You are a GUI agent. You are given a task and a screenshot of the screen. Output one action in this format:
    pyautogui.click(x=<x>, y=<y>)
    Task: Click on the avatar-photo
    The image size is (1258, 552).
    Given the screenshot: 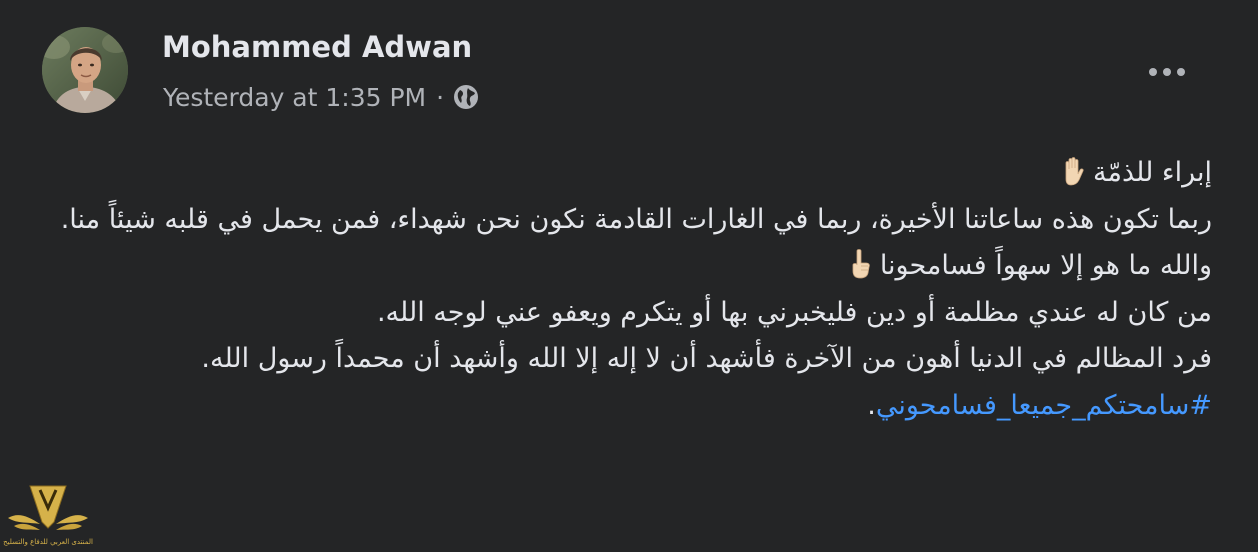 What is the action you would take?
    pyautogui.click(x=85, y=70)
    